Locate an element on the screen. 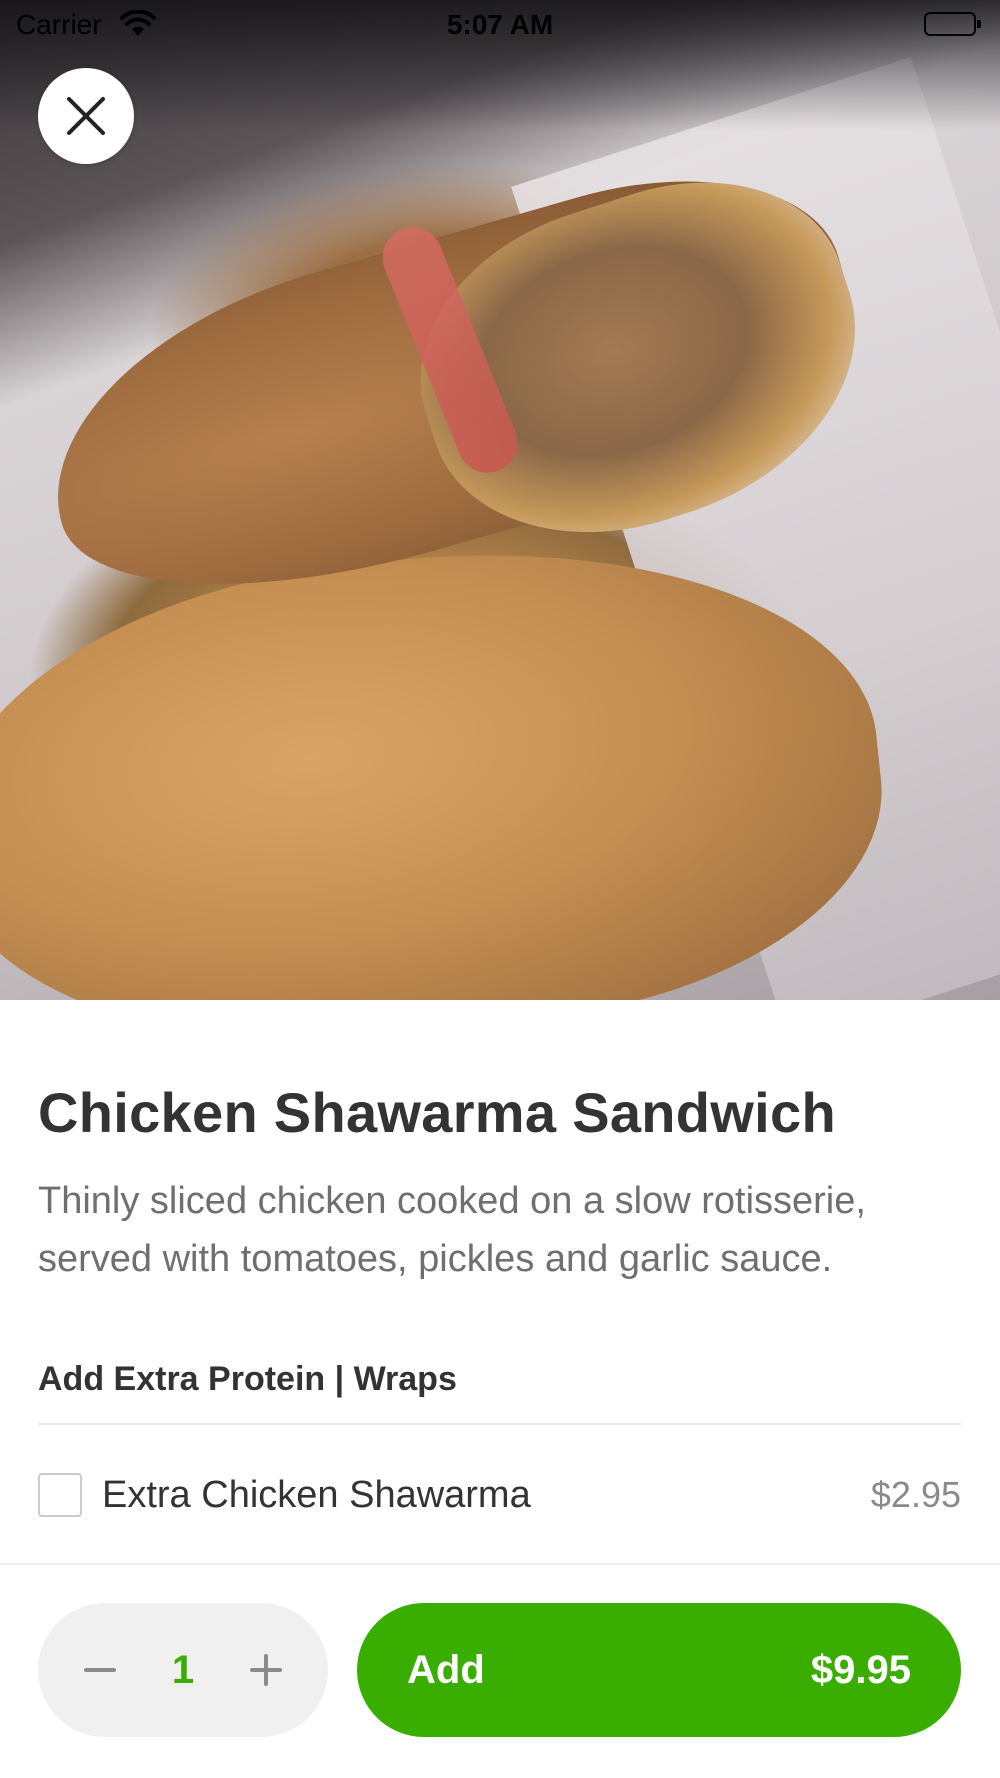 The width and height of the screenshot is (1000, 1778). quantity-stepper: 1 is located at coordinates (183, 1670).